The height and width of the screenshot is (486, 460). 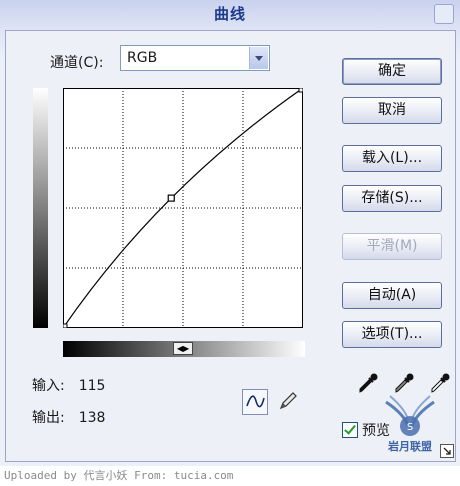 What do you see at coordinates (92, 386) in the screenshot?
I see `input-value: 115` at bounding box center [92, 386].